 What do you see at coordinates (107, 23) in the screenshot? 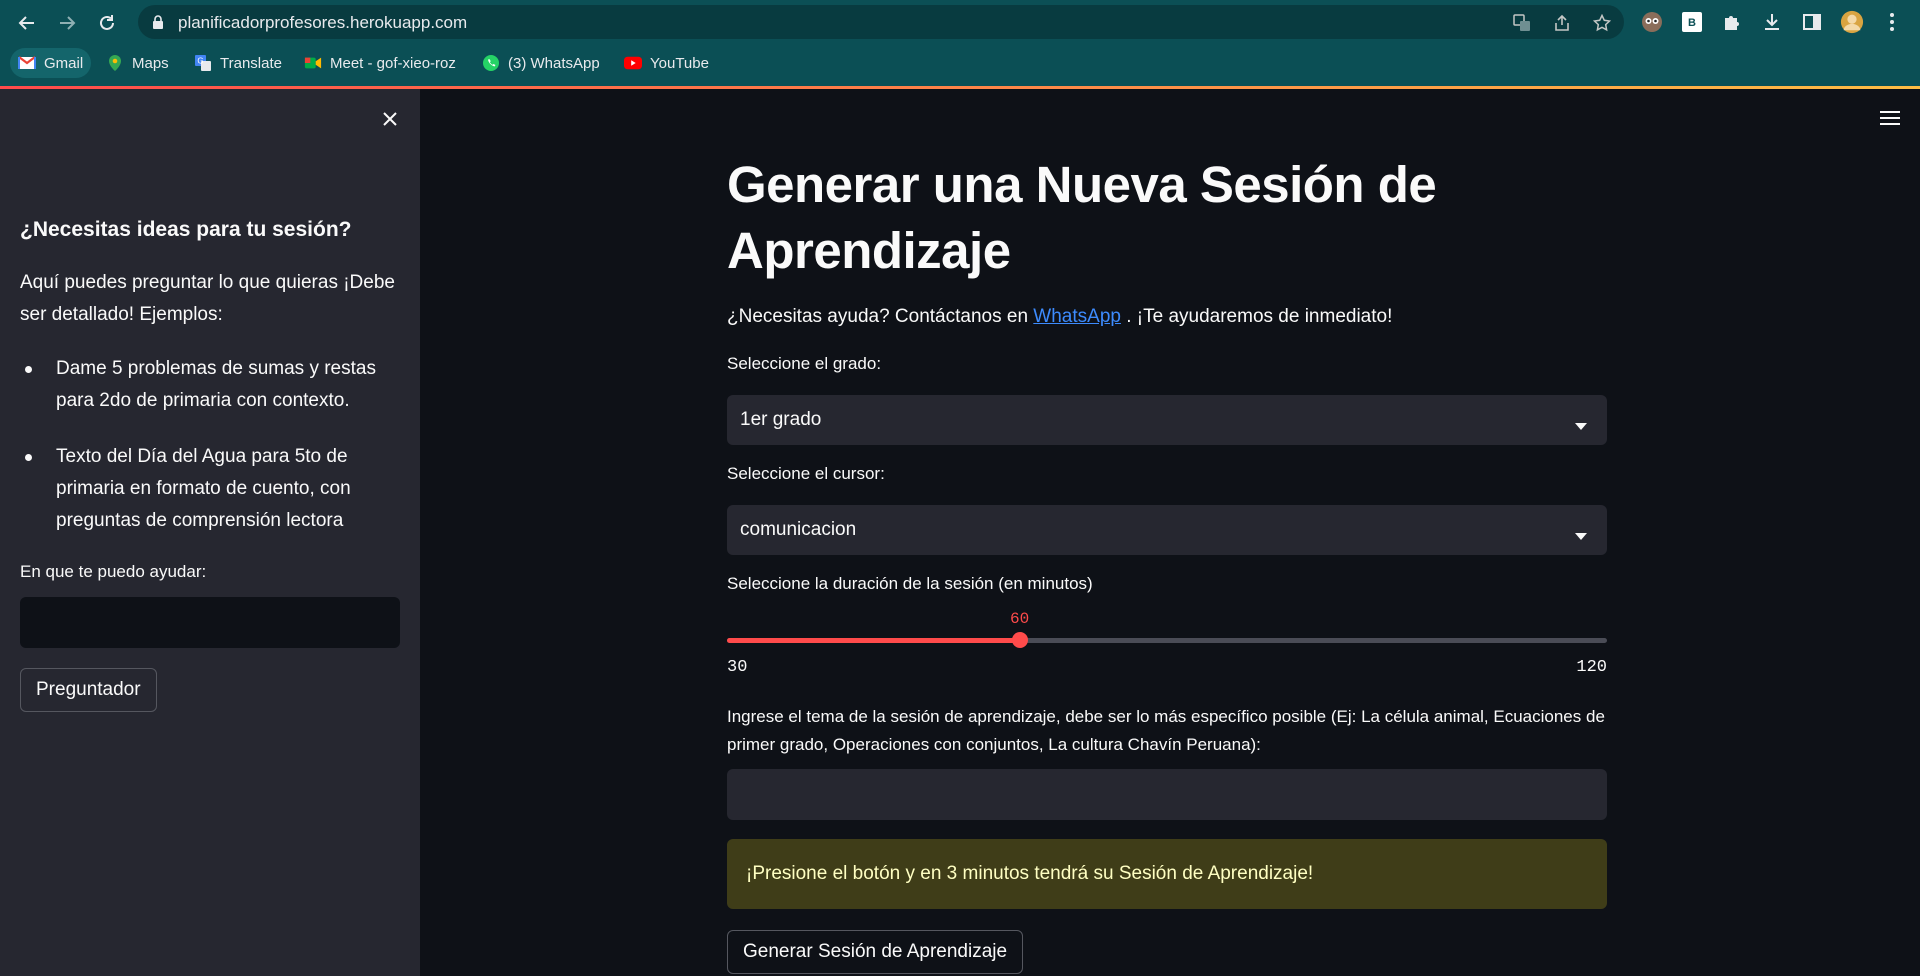
I see `reload-icon` at bounding box center [107, 23].